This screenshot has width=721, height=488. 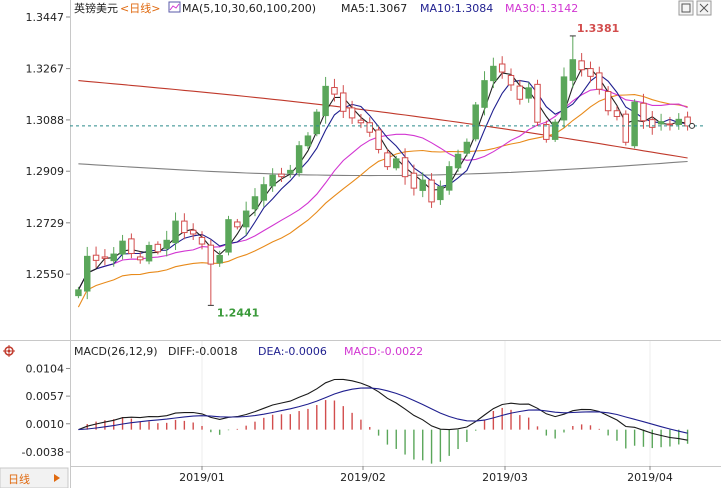 I want to click on price-tick-label: 1.3447, so click(x=45, y=17).